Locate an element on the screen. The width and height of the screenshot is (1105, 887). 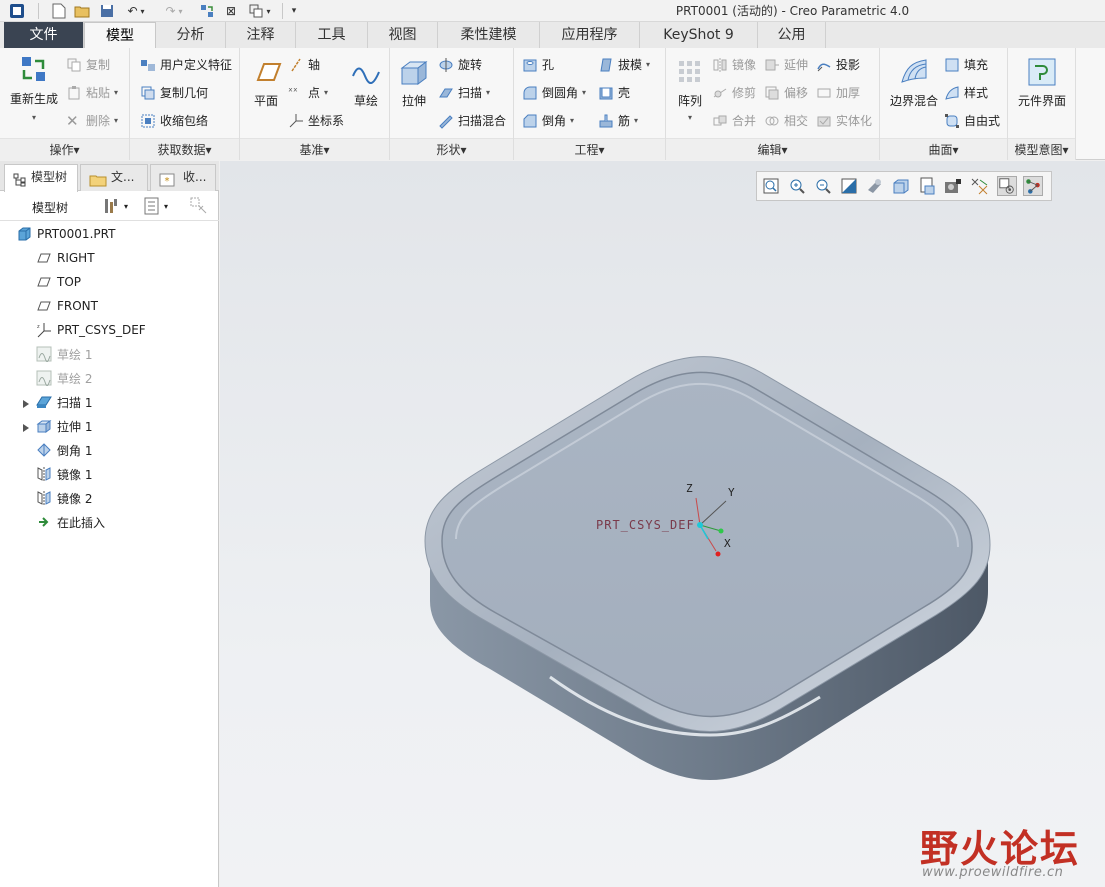
tab-keyshot: KeyShot 9 is located at coordinates (699, 35).